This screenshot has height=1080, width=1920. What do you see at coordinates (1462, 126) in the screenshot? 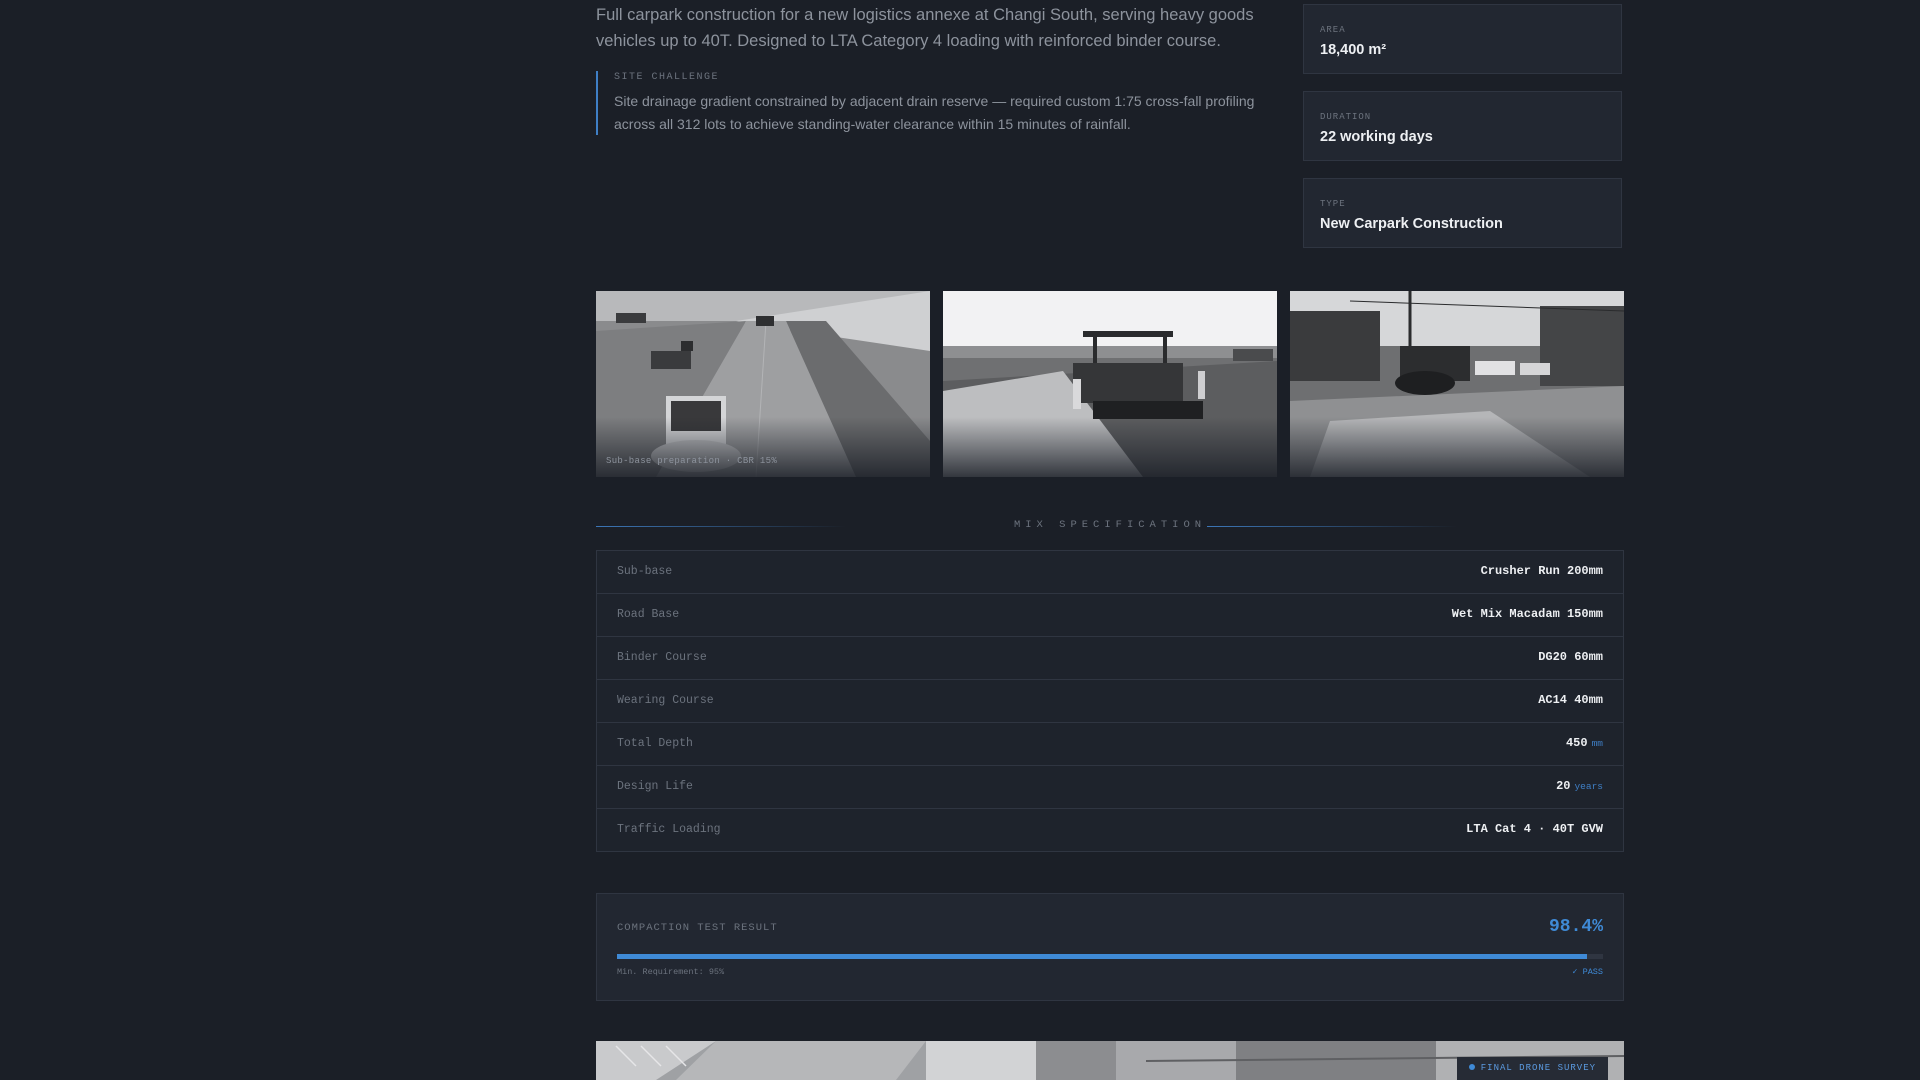
I see `stat-card-duration: DURATION 22 working days` at bounding box center [1462, 126].